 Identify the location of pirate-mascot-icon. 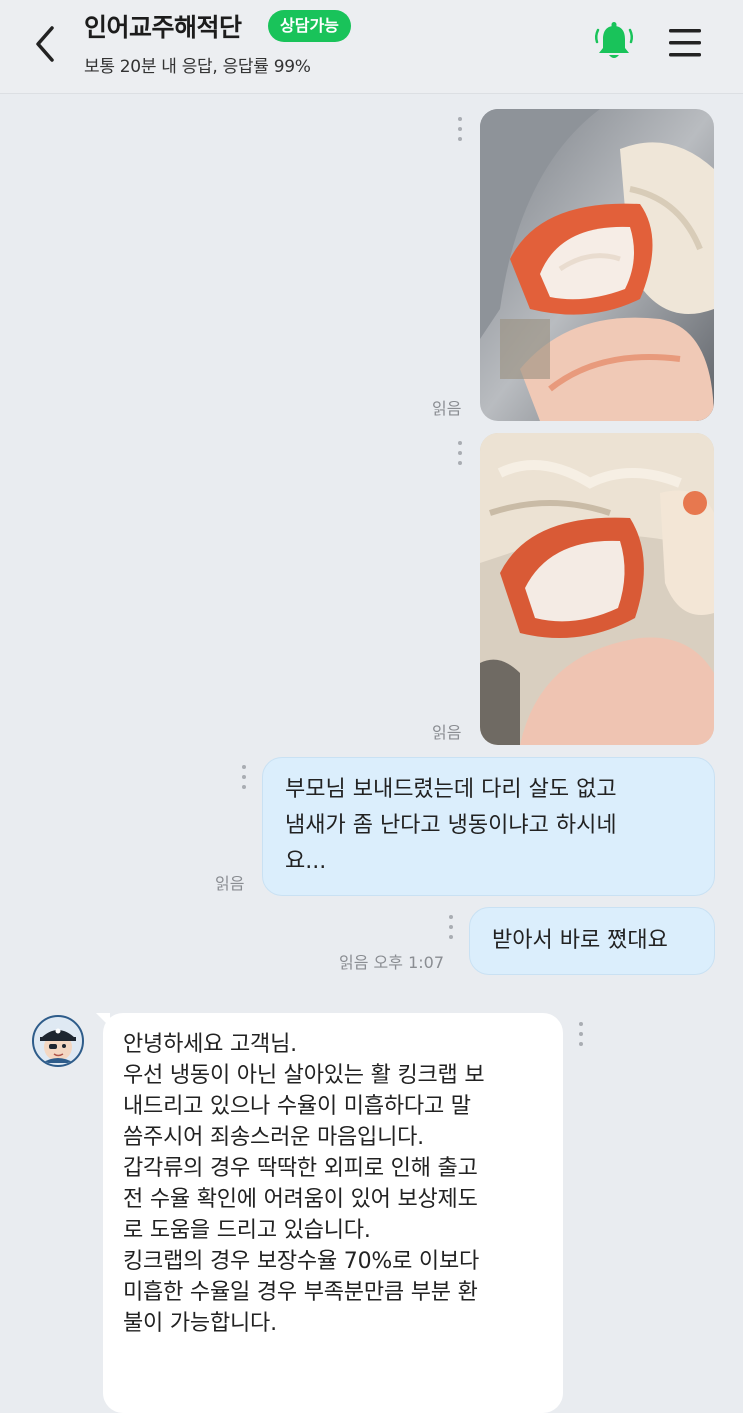
(58, 1045).